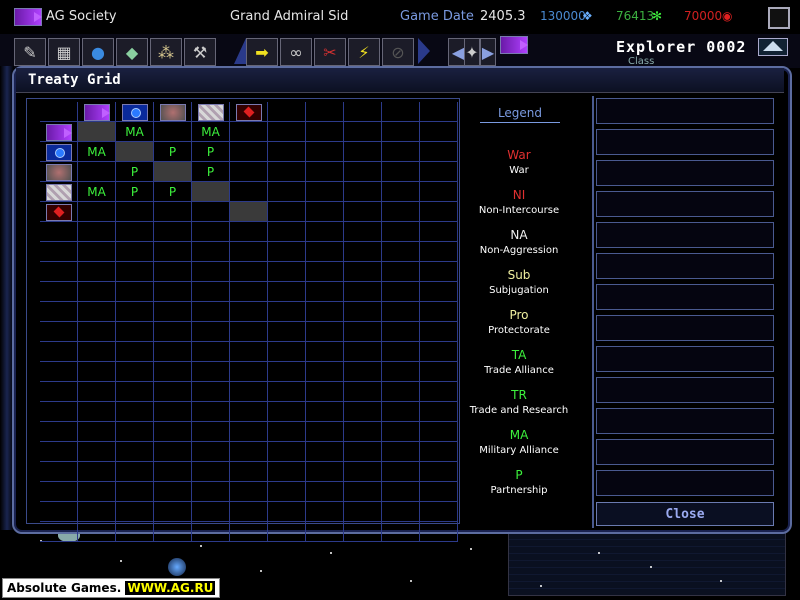 The width and height of the screenshot is (800, 600). What do you see at coordinates (200, 52) in the screenshot?
I see `wrench-icon: ⚒` at bounding box center [200, 52].